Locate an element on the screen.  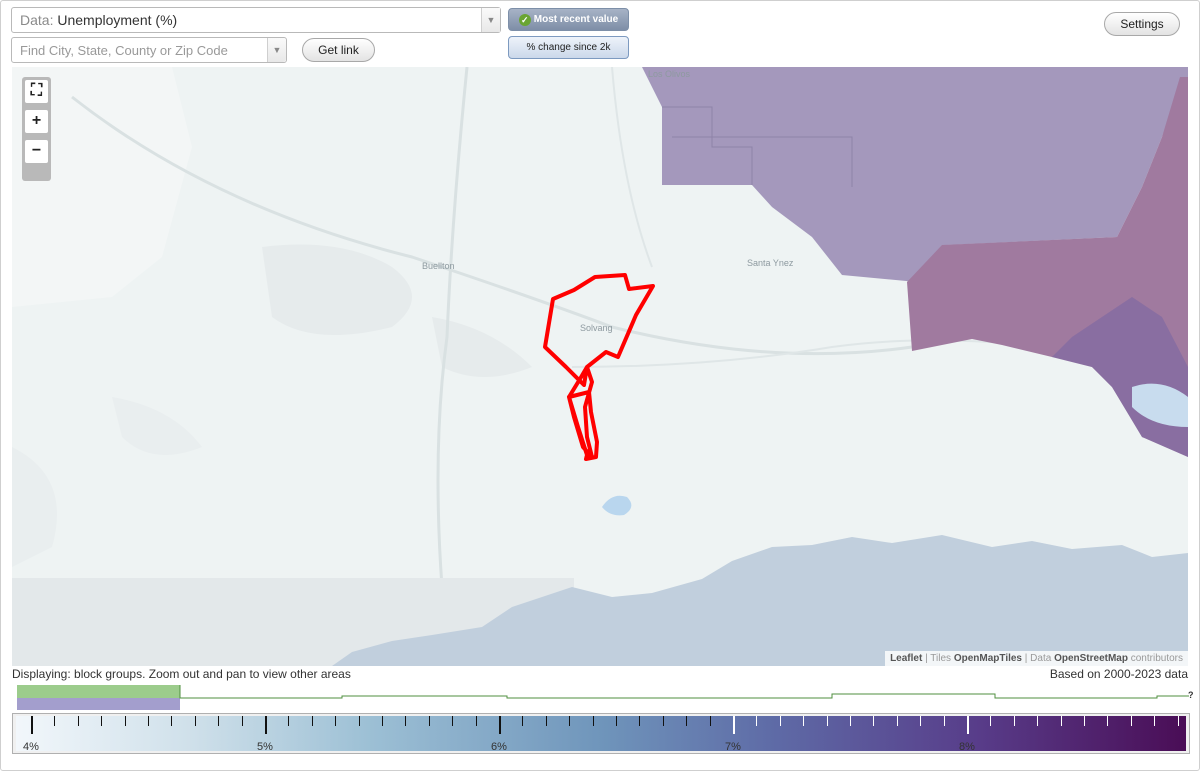
legend-gradient is located at coordinates (601, 733).